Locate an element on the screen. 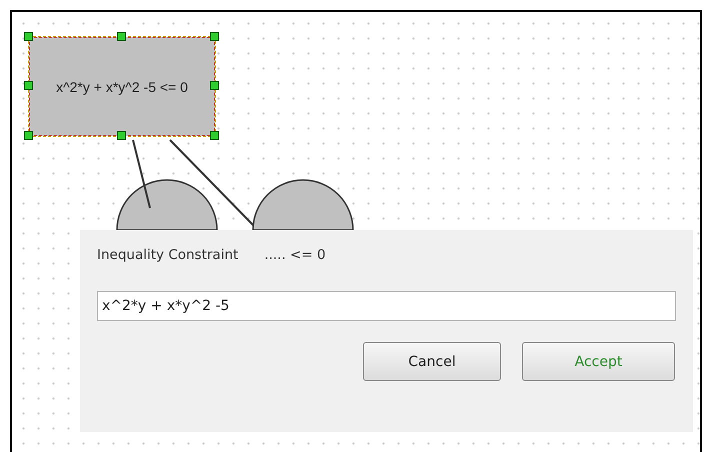 This screenshot has width=711, height=452. expression-field: x^2*y + x*y^2 -5 is located at coordinates (386, 306).